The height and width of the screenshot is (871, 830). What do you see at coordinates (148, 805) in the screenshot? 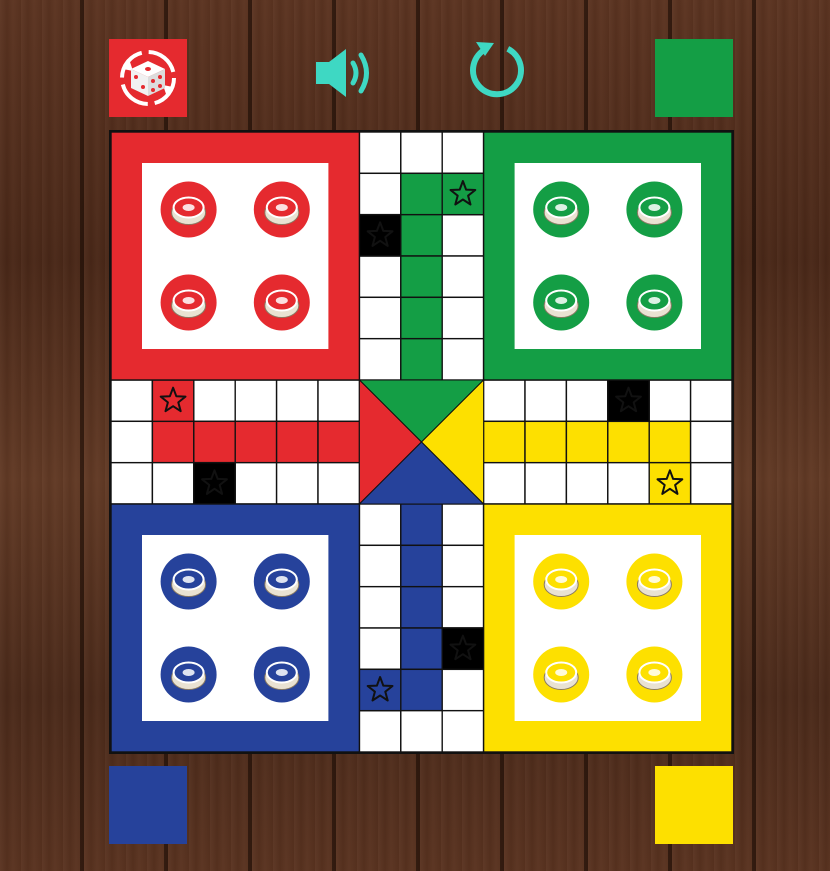
I see `player-blue-indicator` at bounding box center [148, 805].